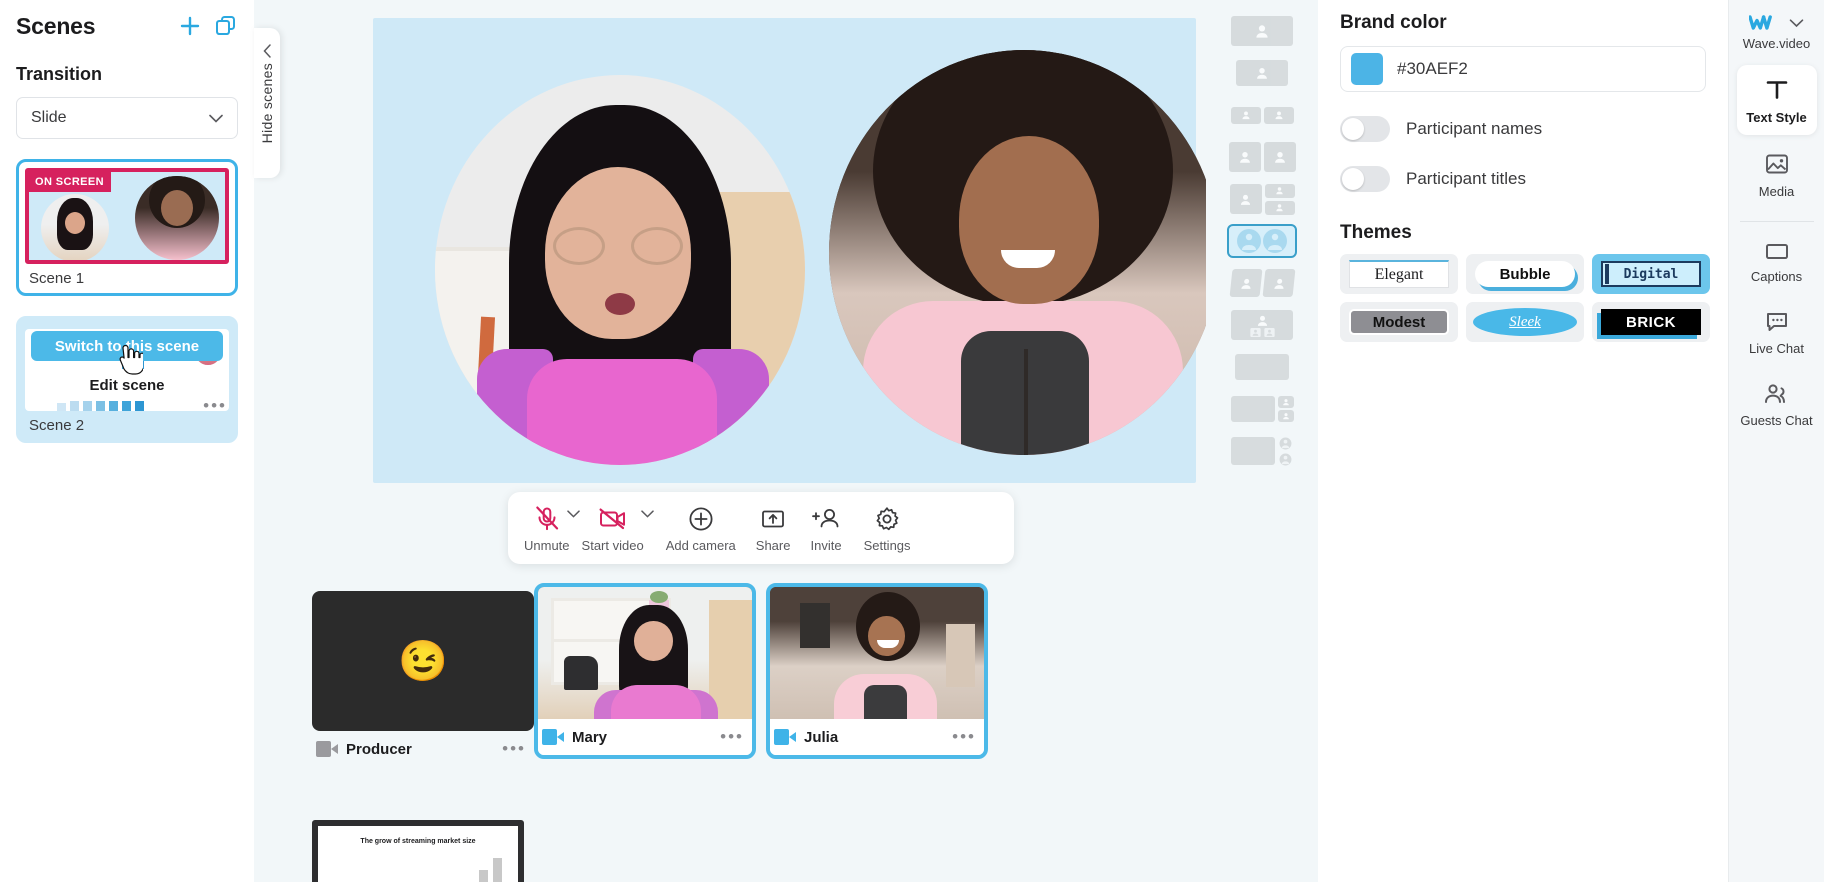 Image resolution: width=1824 pixels, height=882 pixels. Describe the element at coordinates (127, 227) in the screenshot. I see `scene-card-1: ON SCREEN Scene 1` at that location.